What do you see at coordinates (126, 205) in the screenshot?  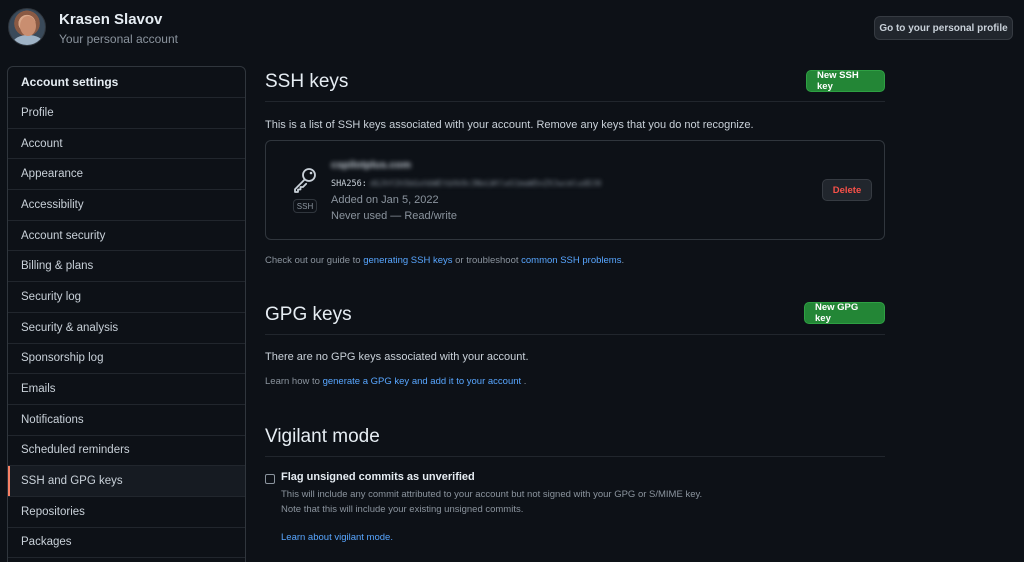 I see `sidebar-item-accessibility: Accessibility` at bounding box center [126, 205].